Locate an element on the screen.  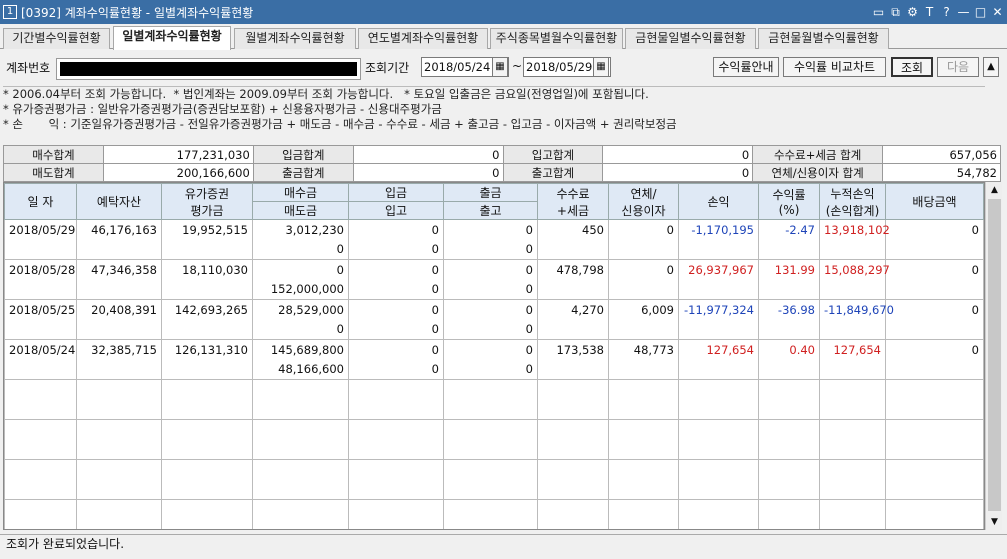
collapse-up-icon: ▲ is located at coordinates (991, 67).